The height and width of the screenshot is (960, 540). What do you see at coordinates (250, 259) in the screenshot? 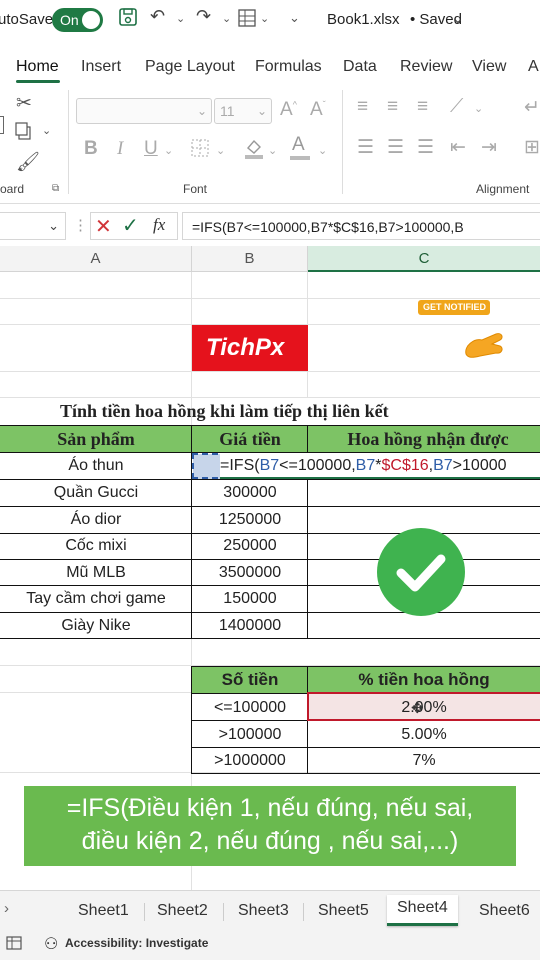
I see `column-header-b: B` at bounding box center [250, 259].